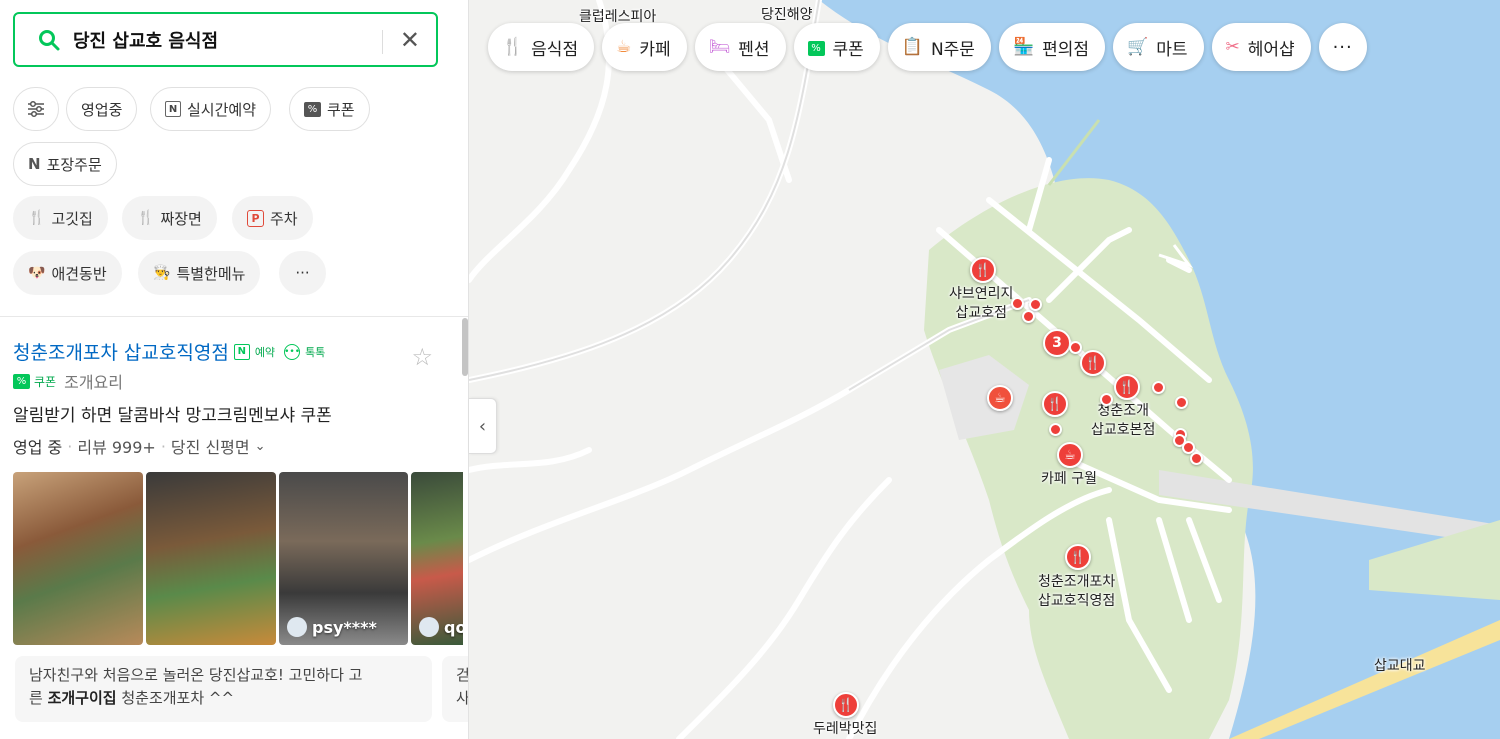  Describe the element at coordinates (437, 558) in the screenshot. I see `result-photo: qo` at that location.